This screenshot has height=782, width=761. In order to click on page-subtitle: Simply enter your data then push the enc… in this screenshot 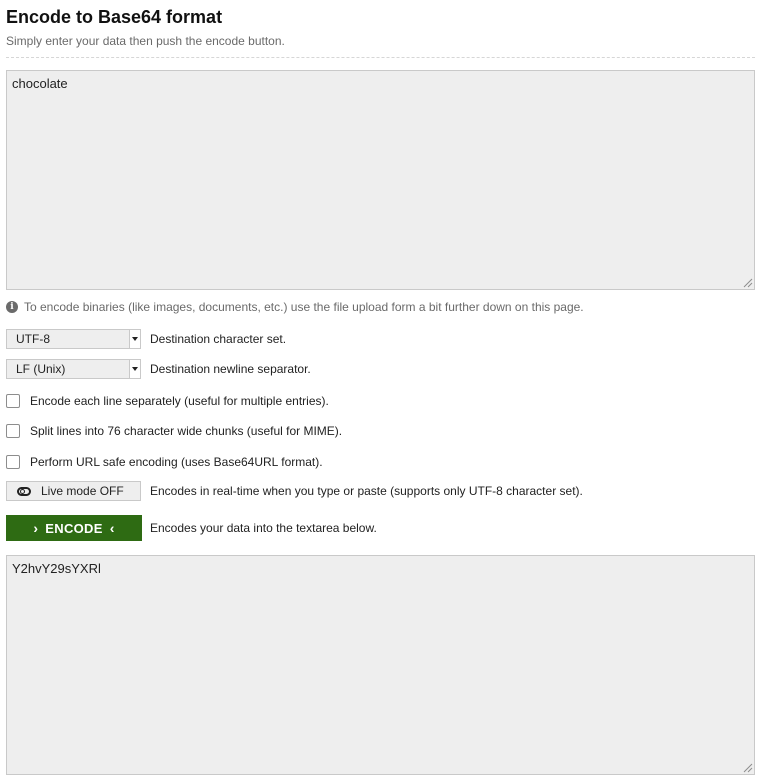, I will do `click(145, 41)`.